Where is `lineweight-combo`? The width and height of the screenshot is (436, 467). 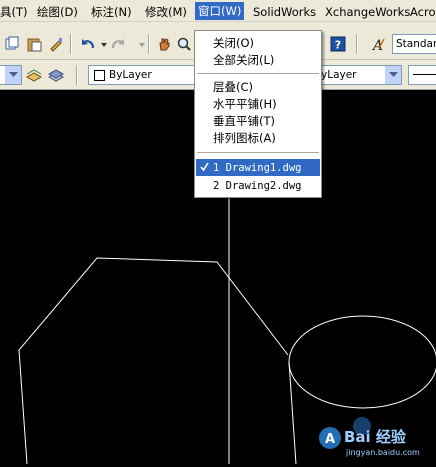
lineweight-combo is located at coordinates (422, 75).